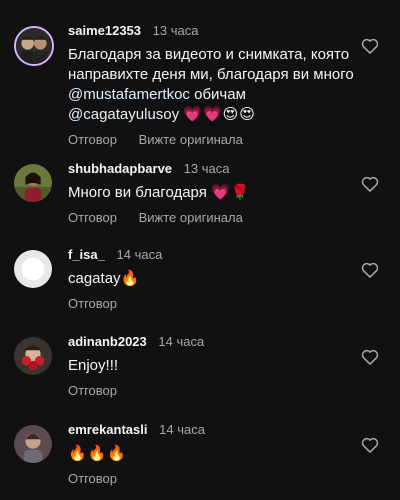 This screenshot has width=400, height=500. Describe the element at coordinates (104, 30) in the screenshot. I see `username: saime12353` at that location.